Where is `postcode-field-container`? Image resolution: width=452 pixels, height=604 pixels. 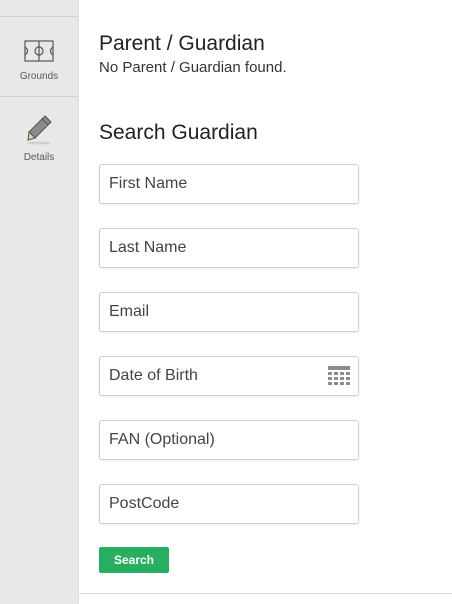
postcode-field-container is located at coordinates (229, 504).